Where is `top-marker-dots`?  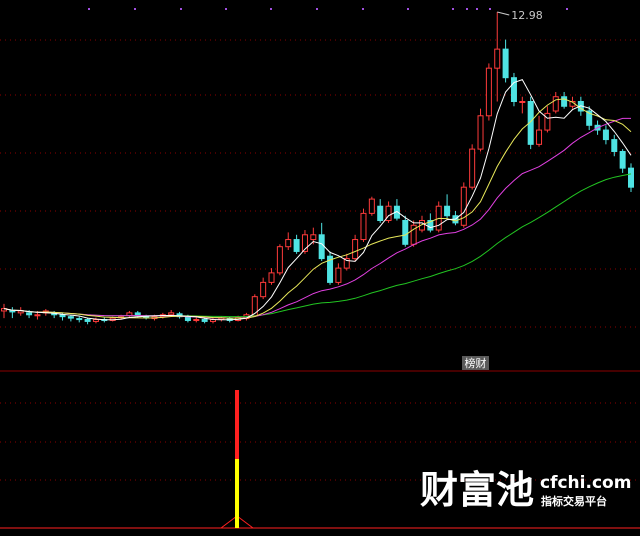 top-marker-dots is located at coordinates (328, 9).